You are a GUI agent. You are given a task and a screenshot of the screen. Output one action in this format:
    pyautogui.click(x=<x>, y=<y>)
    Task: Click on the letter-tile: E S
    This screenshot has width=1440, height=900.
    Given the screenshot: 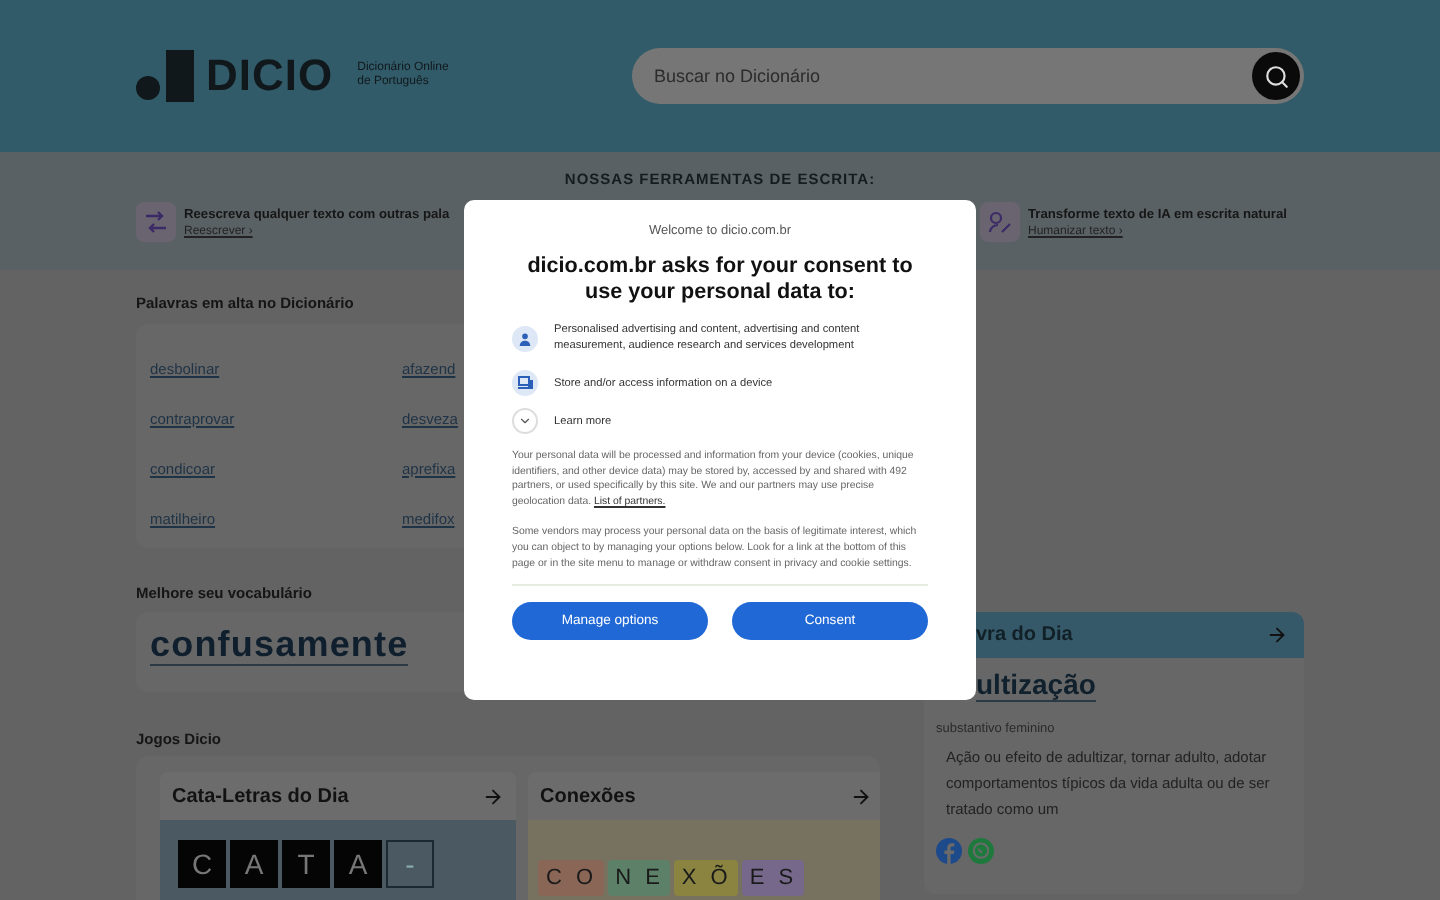 What is the action you would take?
    pyautogui.click(x=772, y=878)
    